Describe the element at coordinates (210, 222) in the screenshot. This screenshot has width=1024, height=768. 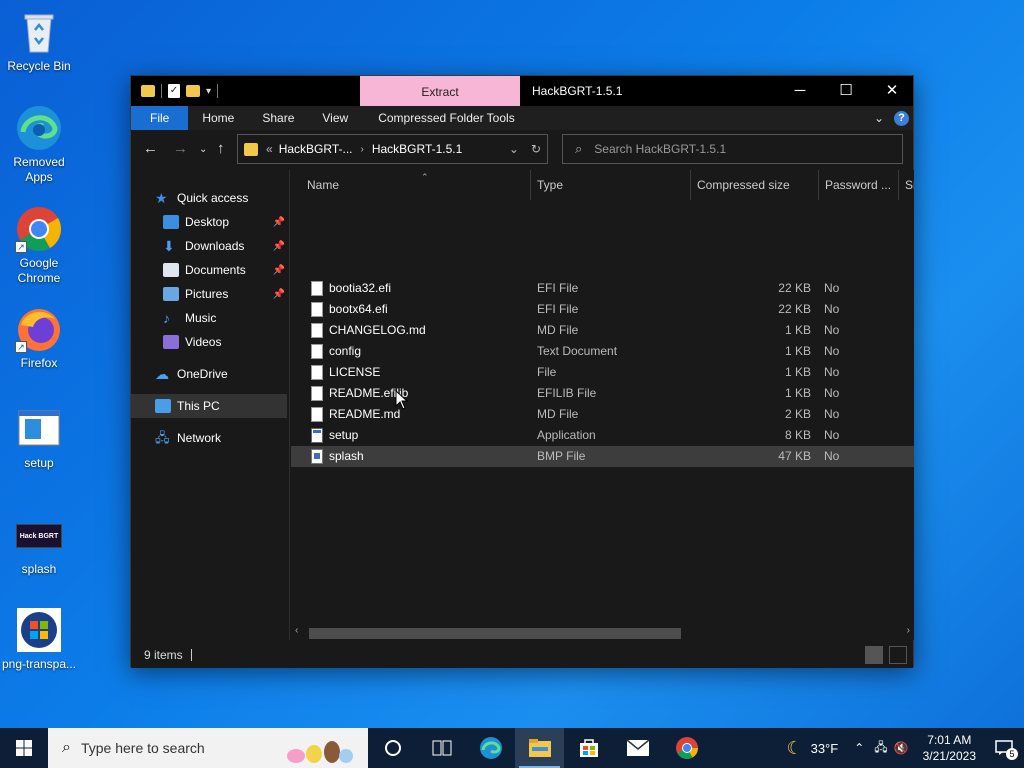
I see `nav-item-desktop: Desktop 📌` at that location.